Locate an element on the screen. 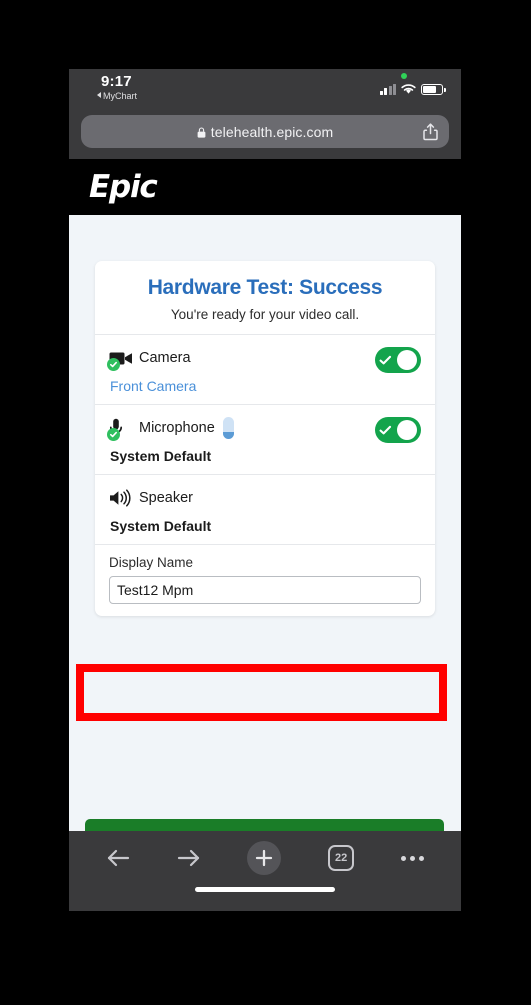 This screenshot has width=531, height=1005. status-bar-left: 9:17 MyChart is located at coordinates (117, 87).